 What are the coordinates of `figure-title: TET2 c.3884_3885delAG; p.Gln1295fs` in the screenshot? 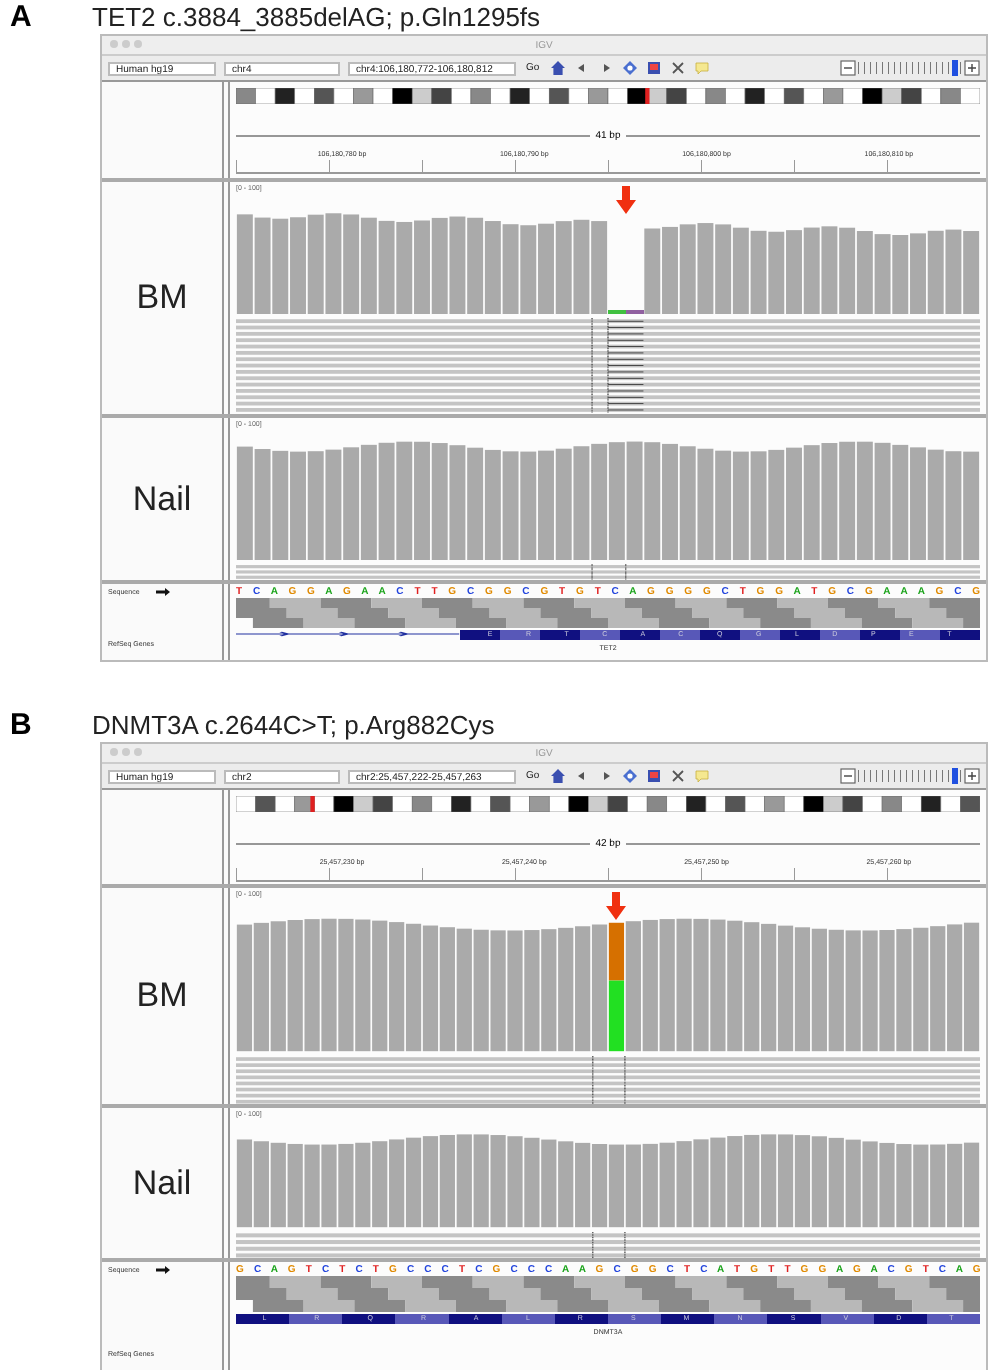 It's located at (316, 17).